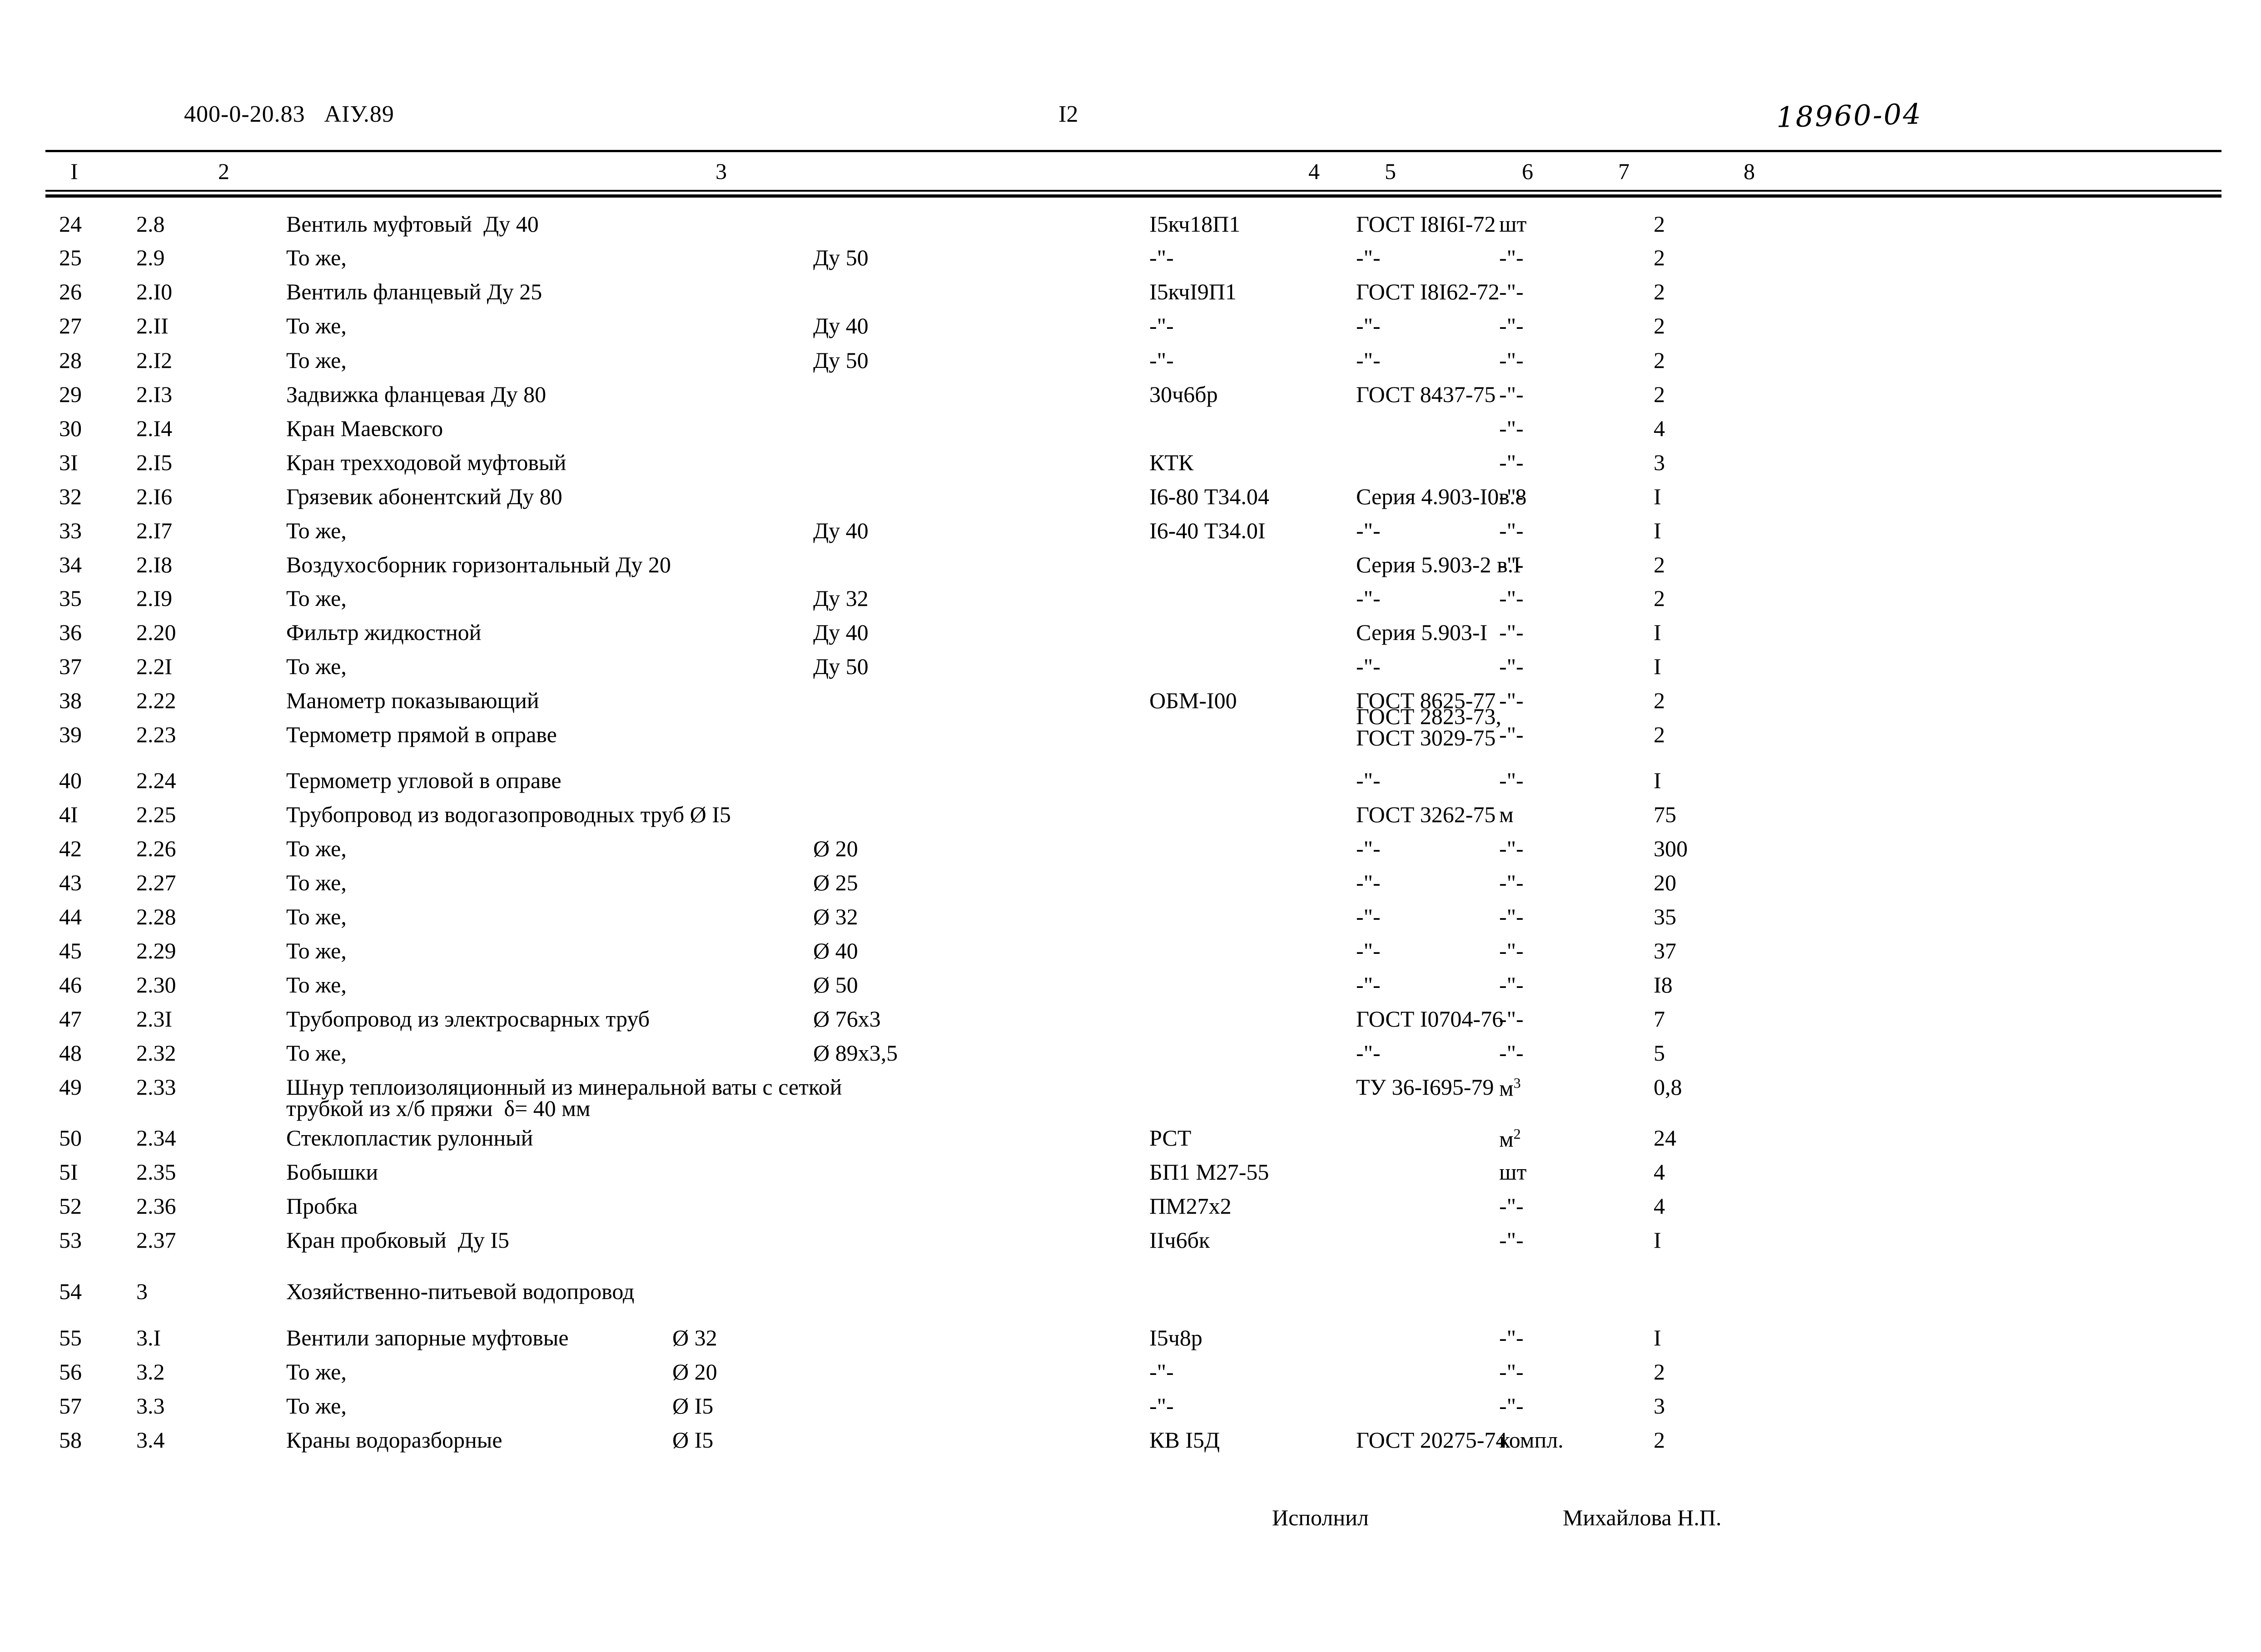 The width and height of the screenshot is (2261, 1652). What do you see at coordinates (70, 360) in the screenshot?
I see `row-number-cell: 28` at bounding box center [70, 360].